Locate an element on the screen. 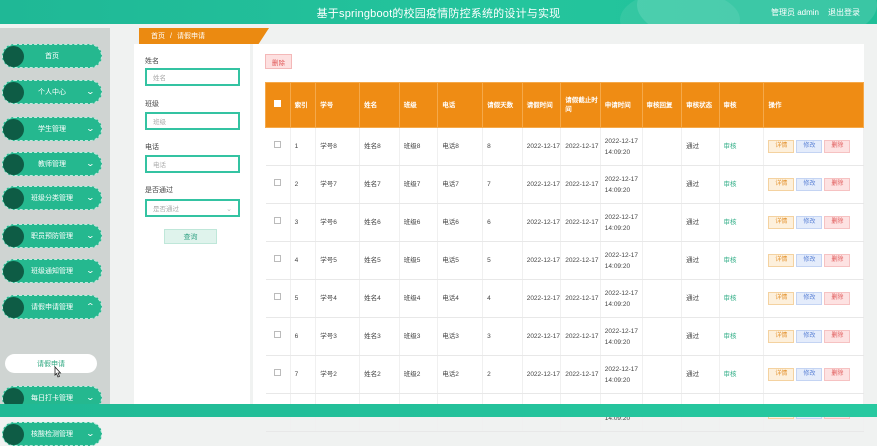 This screenshot has height=446, width=877. row-select-cell is located at coordinates (278, 260).